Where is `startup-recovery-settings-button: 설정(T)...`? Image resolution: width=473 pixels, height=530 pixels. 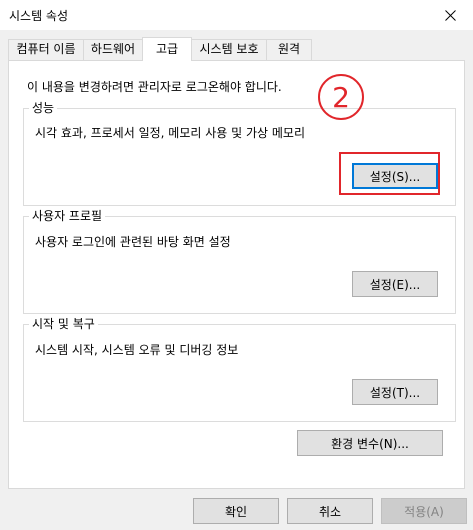
startup-recovery-settings-button: 설정(T)... is located at coordinates (395, 392).